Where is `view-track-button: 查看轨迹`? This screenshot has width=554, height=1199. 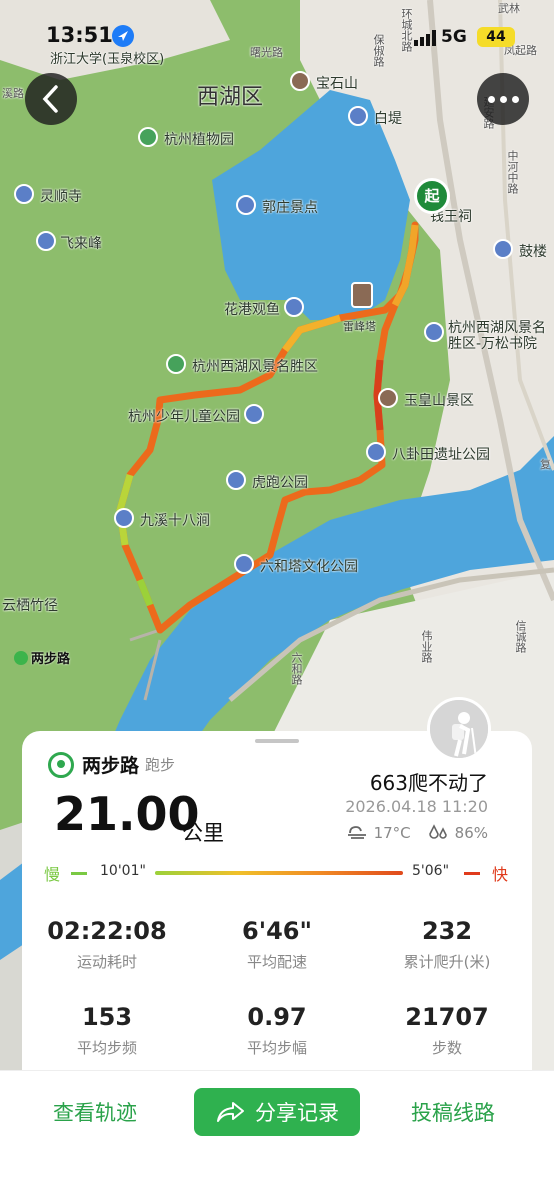 view-track-button: 查看轨迹 is located at coordinates (95, 1112).